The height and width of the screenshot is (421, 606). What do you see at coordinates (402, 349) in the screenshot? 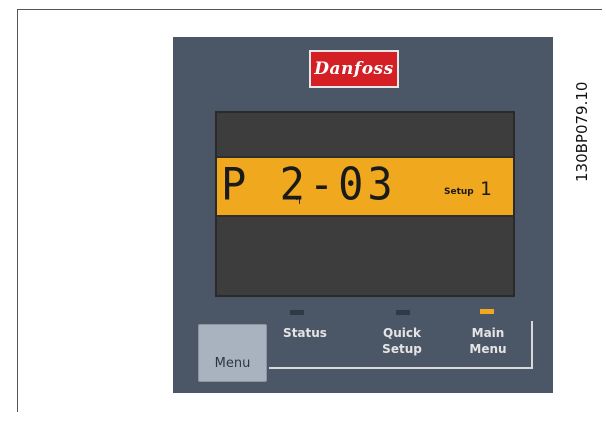
I see `quick-setup-label-line2: Setup` at bounding box center [402, 349].